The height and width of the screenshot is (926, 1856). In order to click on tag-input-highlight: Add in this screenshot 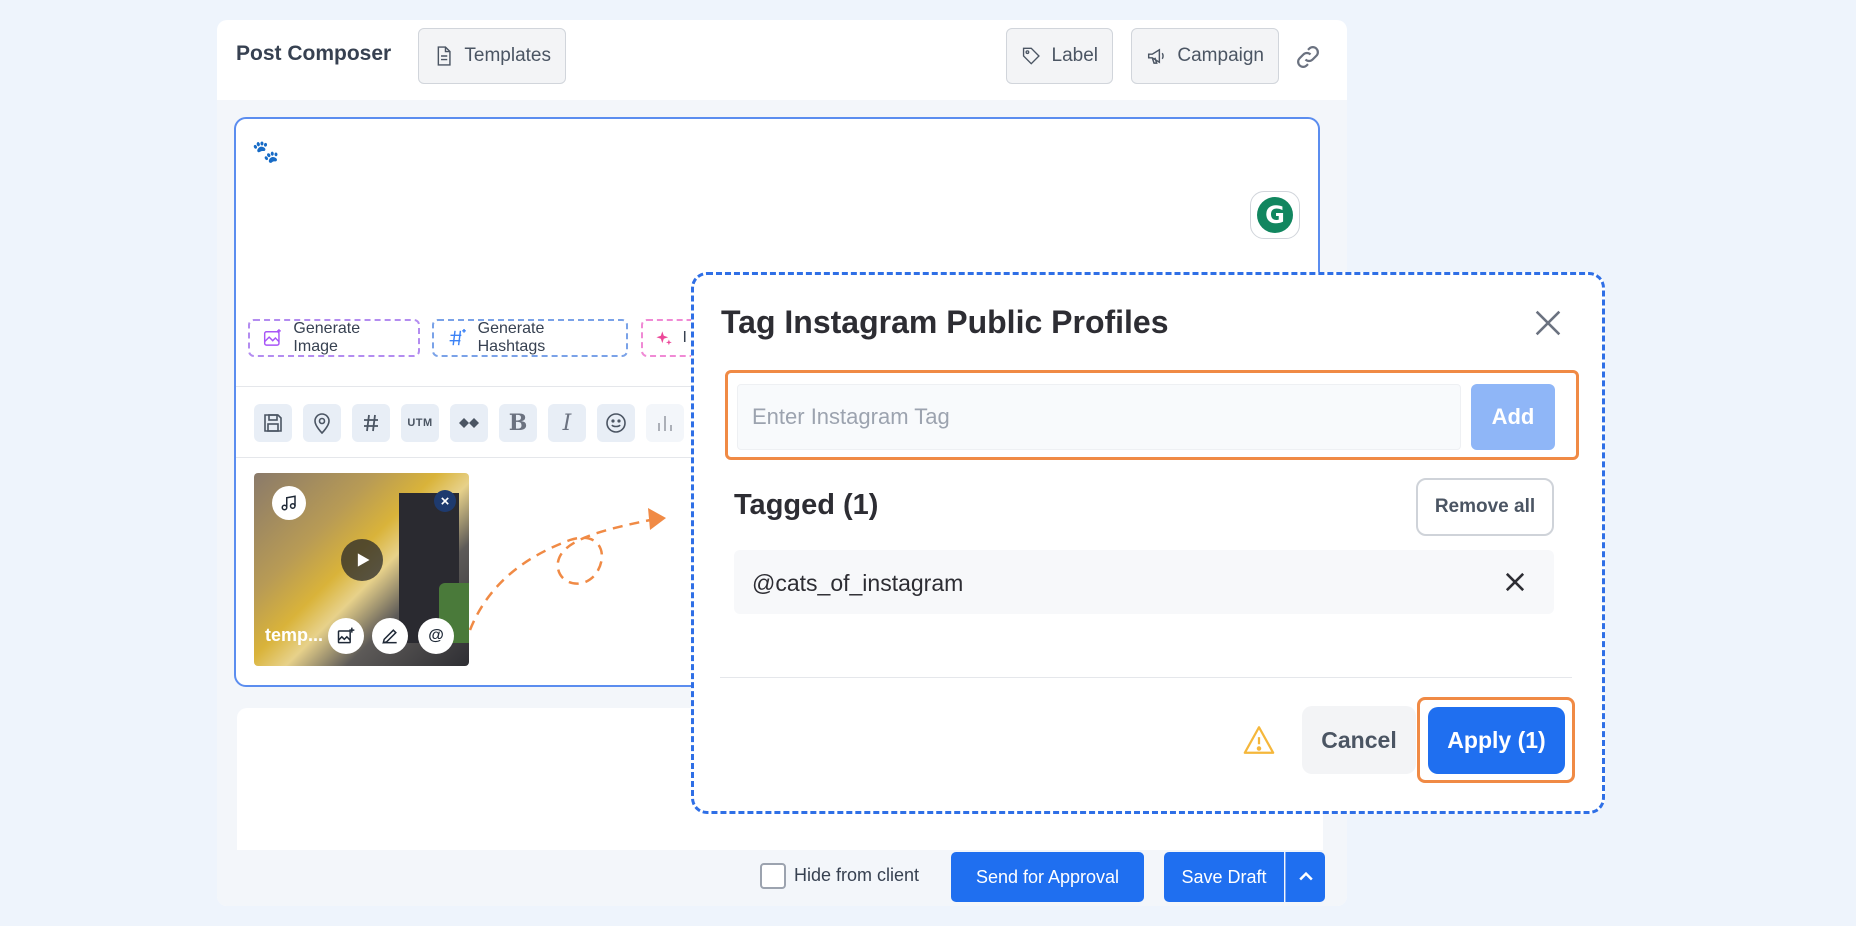, I will do `click(1152, 415)`.